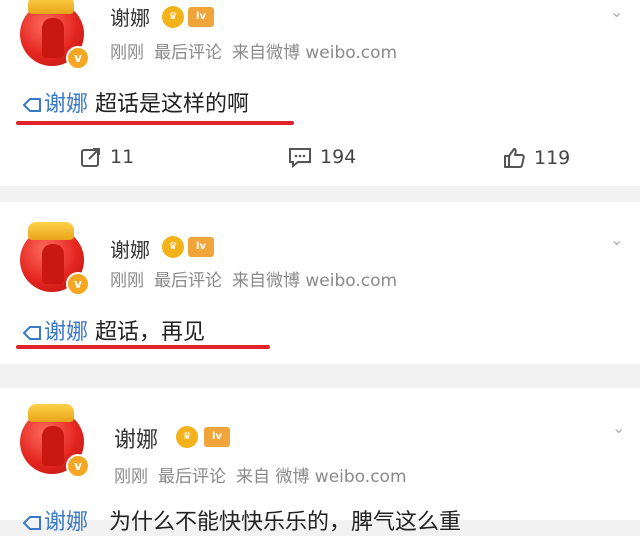 The width and height of the screenshot is (640, 536). I want to click on repost-count: 11, so click(122, 157).